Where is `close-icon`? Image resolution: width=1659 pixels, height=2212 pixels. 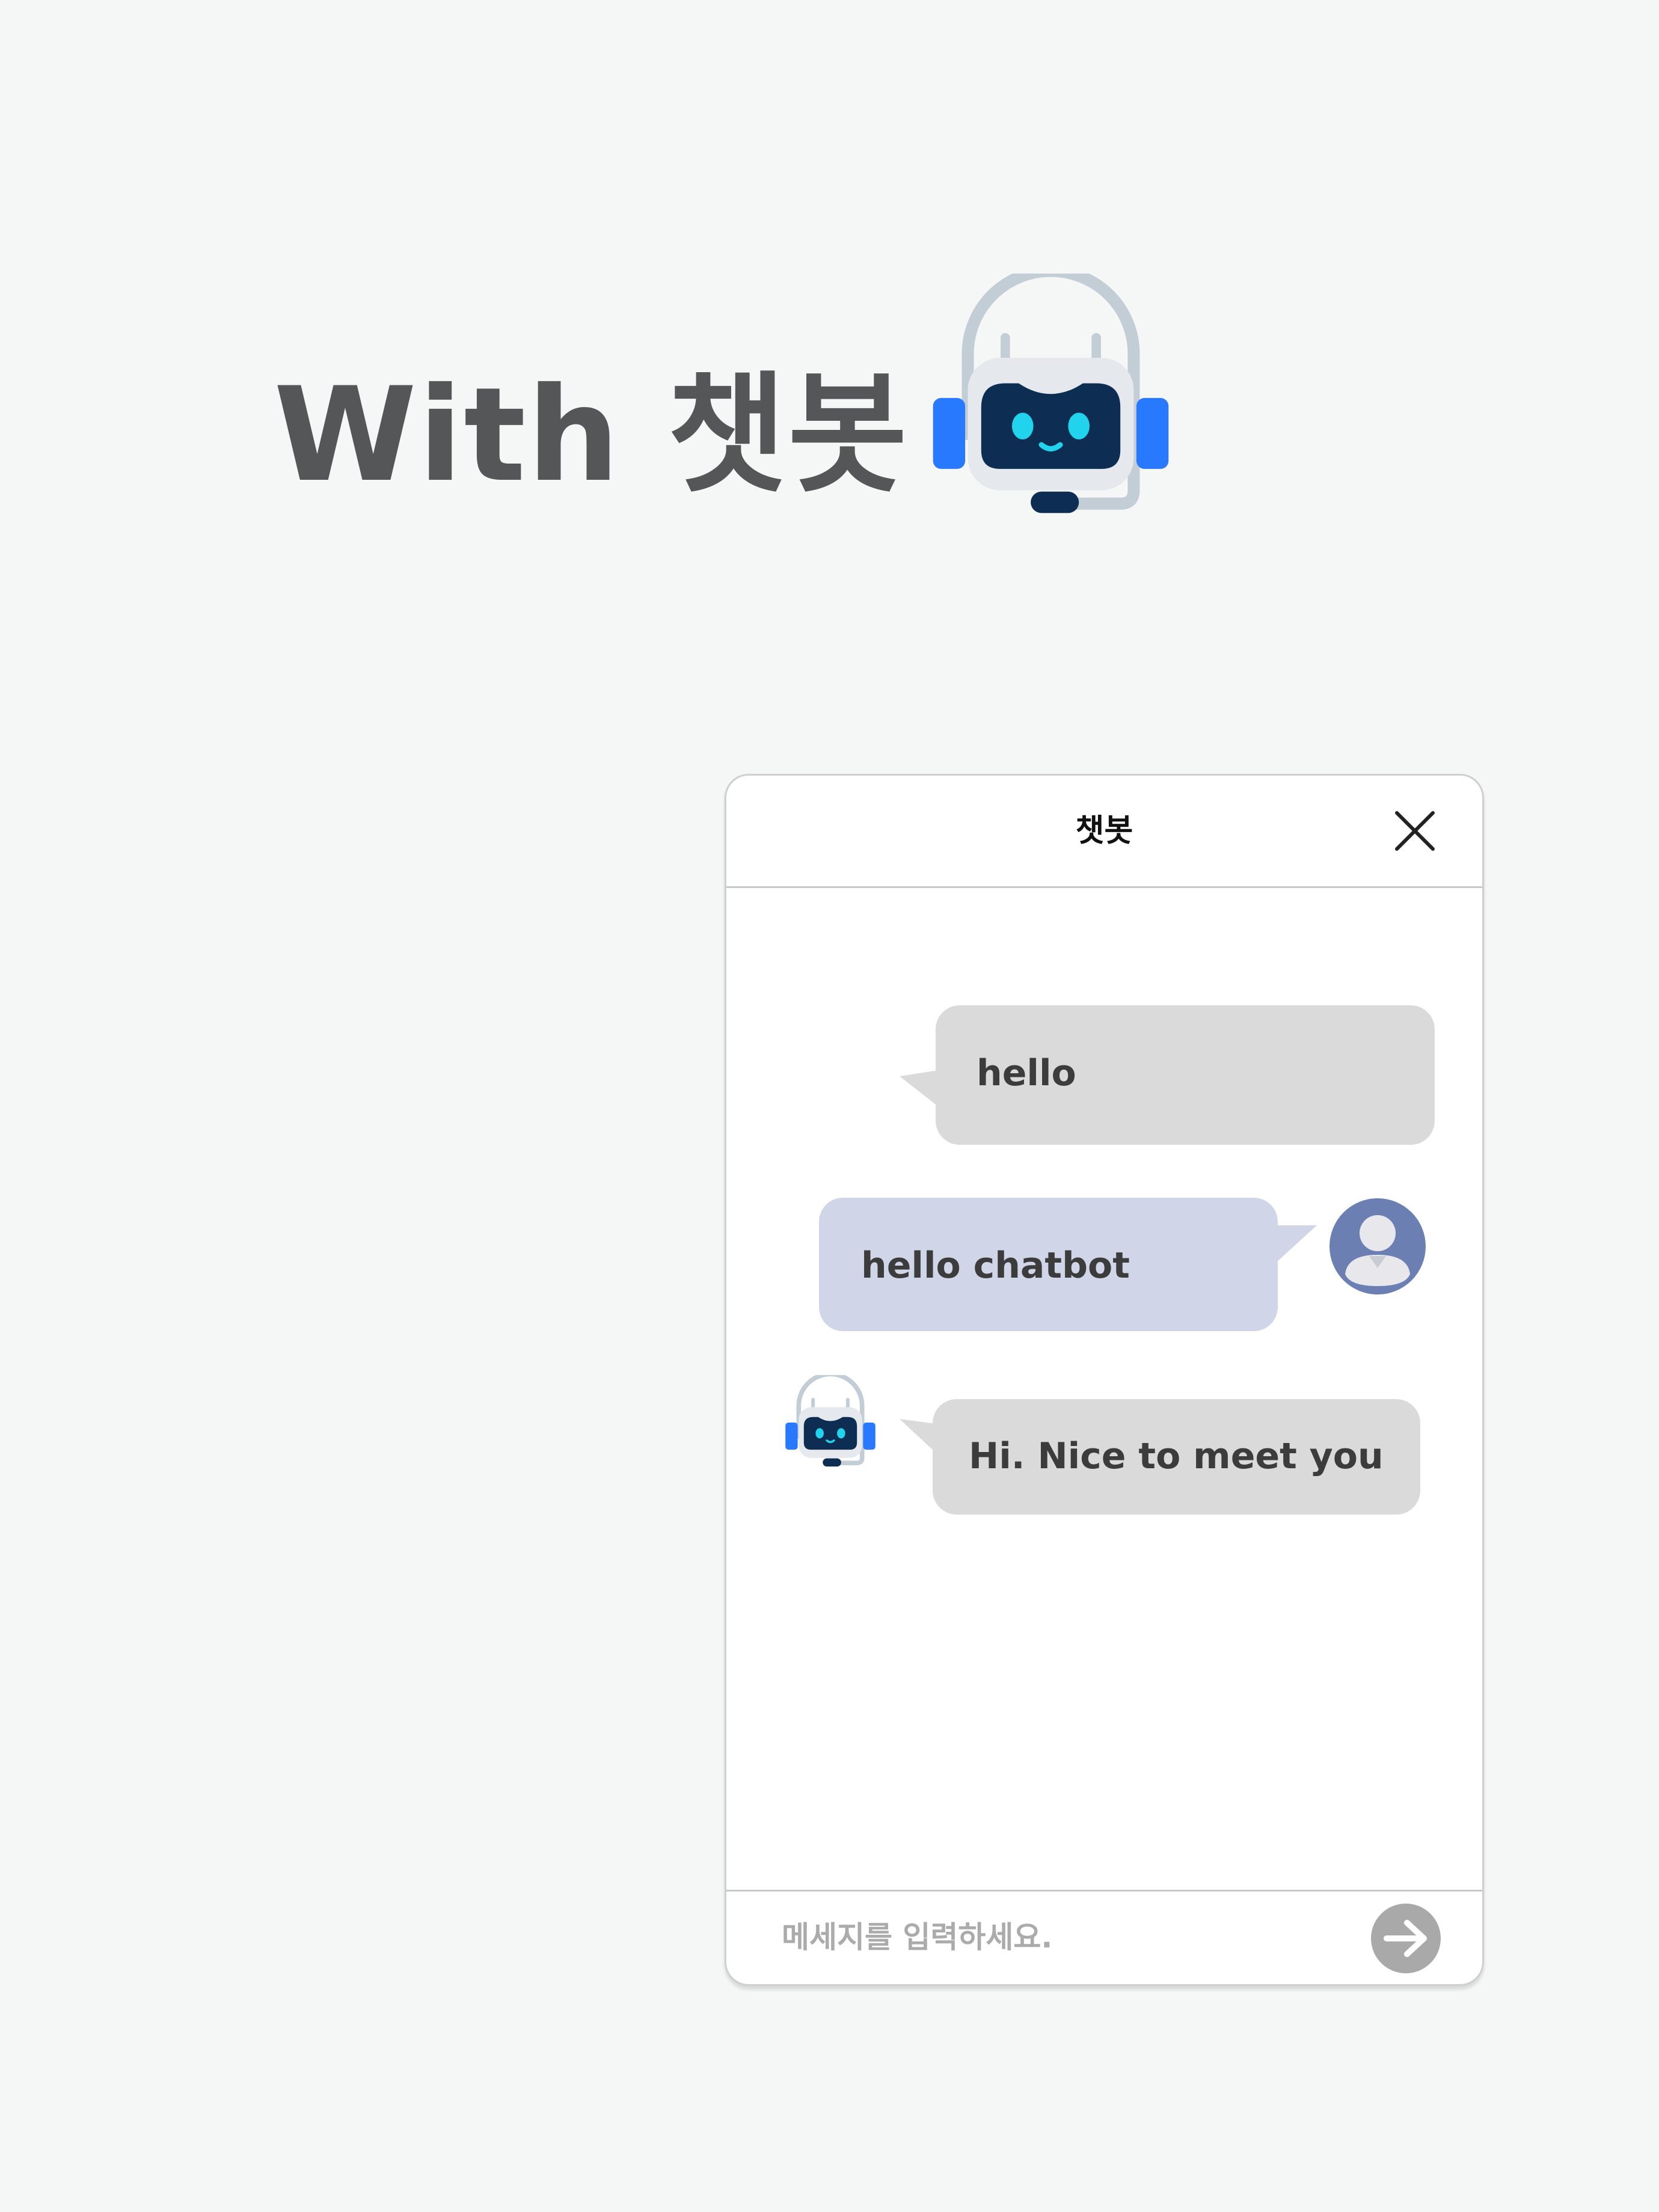
close-icon is located at coordinates (1415, 831).